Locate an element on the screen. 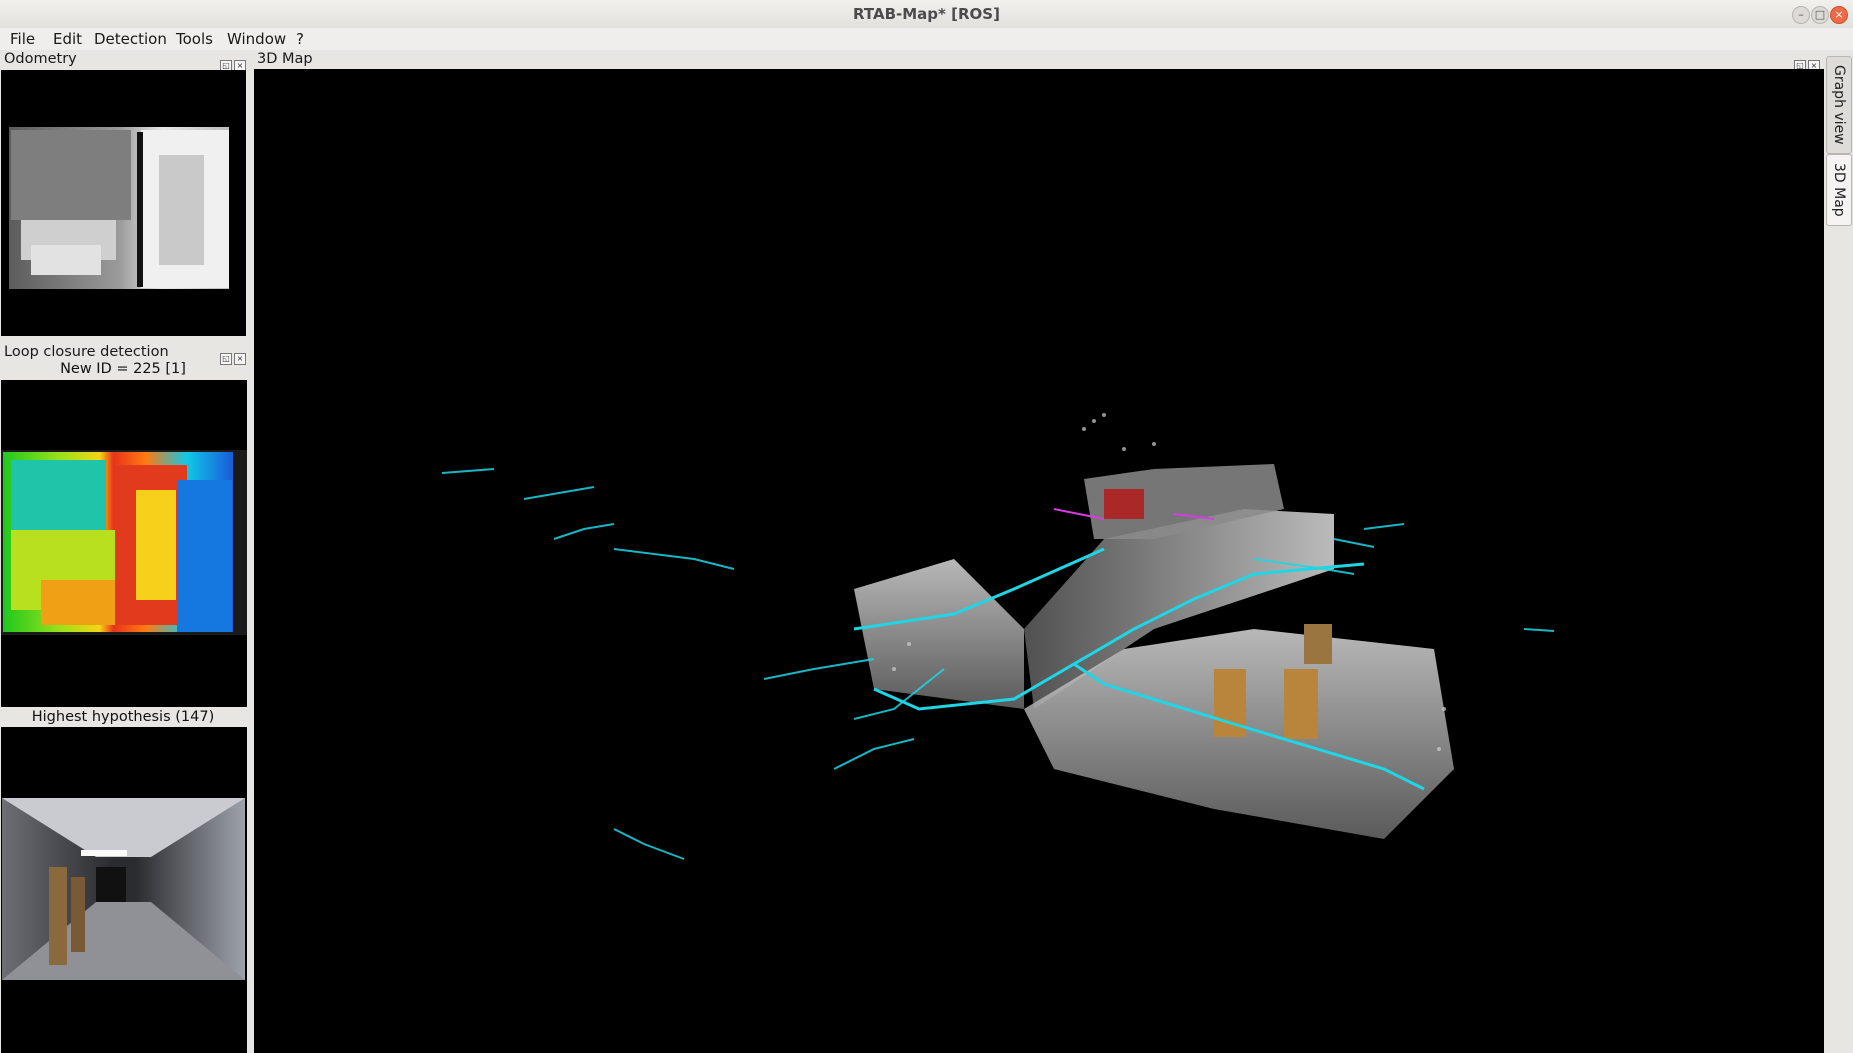  loop-new-depth-image is located at coordinates (124, 542).